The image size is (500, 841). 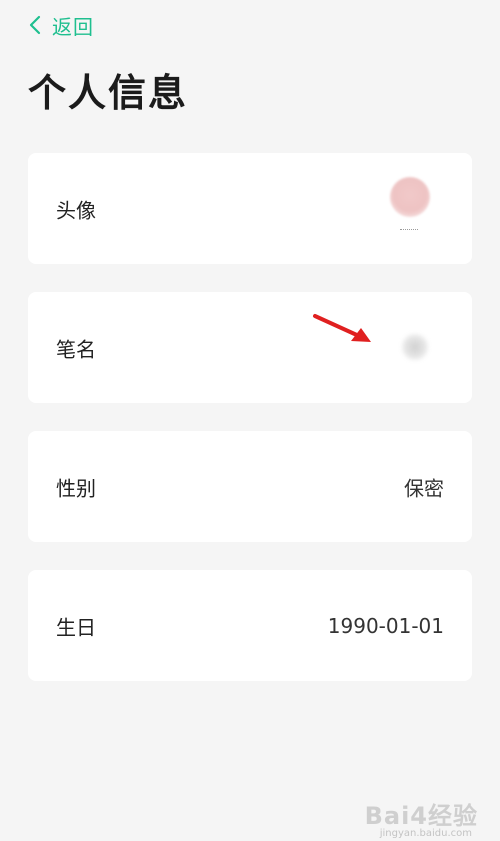 What do you see at coordinates (250, 625) in the screenshot?
I see `birthday-row: 生日 1990-01-01` at bounding box center [250, 625].